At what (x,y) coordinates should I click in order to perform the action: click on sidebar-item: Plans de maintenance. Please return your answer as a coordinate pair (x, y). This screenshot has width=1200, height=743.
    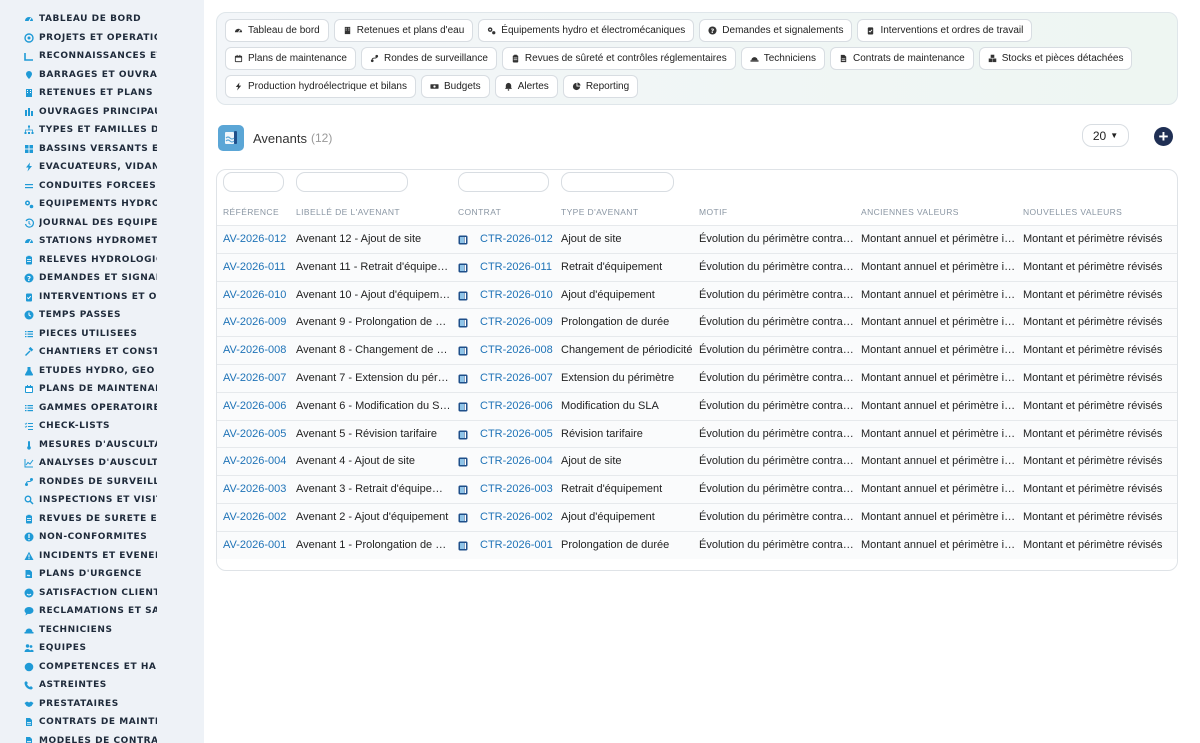
    Looking at the image, I should click on (102, 389).